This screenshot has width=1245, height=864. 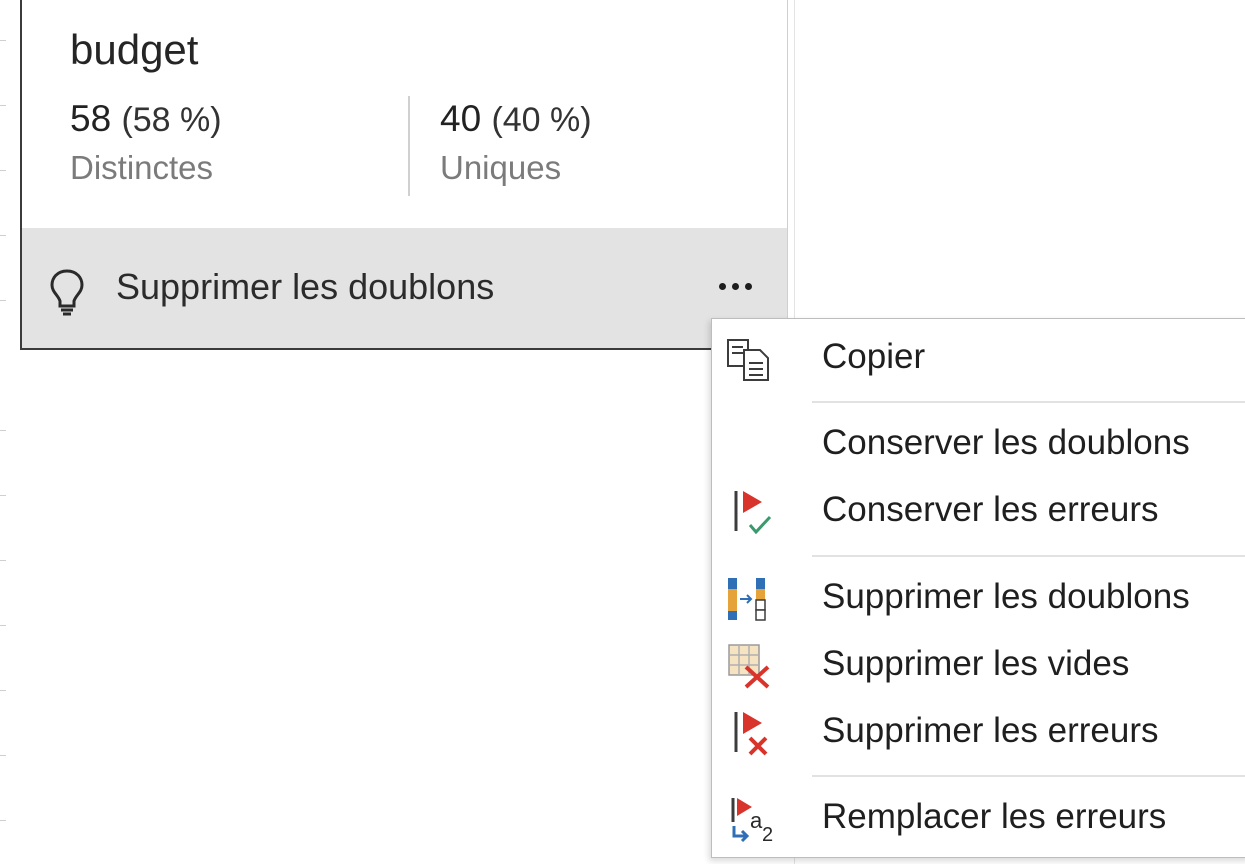 I want to click on menu-item-label: Conserver les erreurs, so click(x=990, y=509).